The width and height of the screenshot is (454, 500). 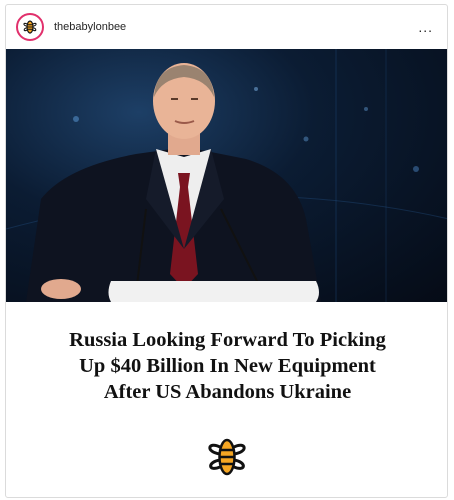 I want to click on headline-line: Up $40 Billion In New Equipment, so click(x=227, y=366).